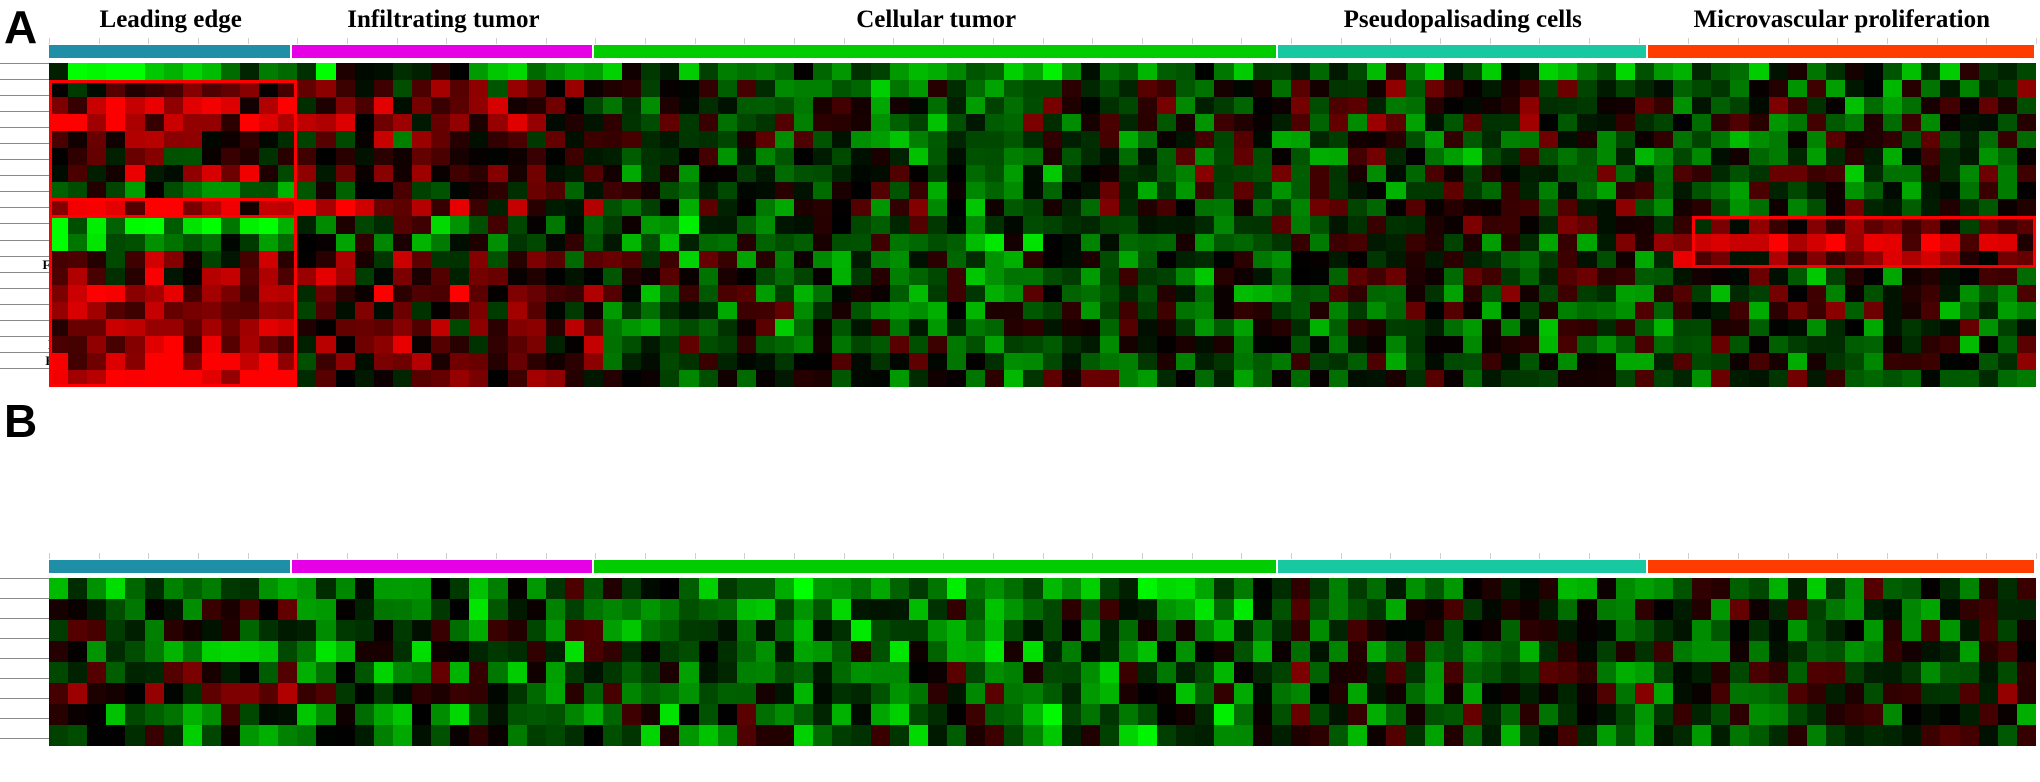  I want to click on region-title-pseudopalisading-cells: Pseudopalisading cells, so click(1462, 19).